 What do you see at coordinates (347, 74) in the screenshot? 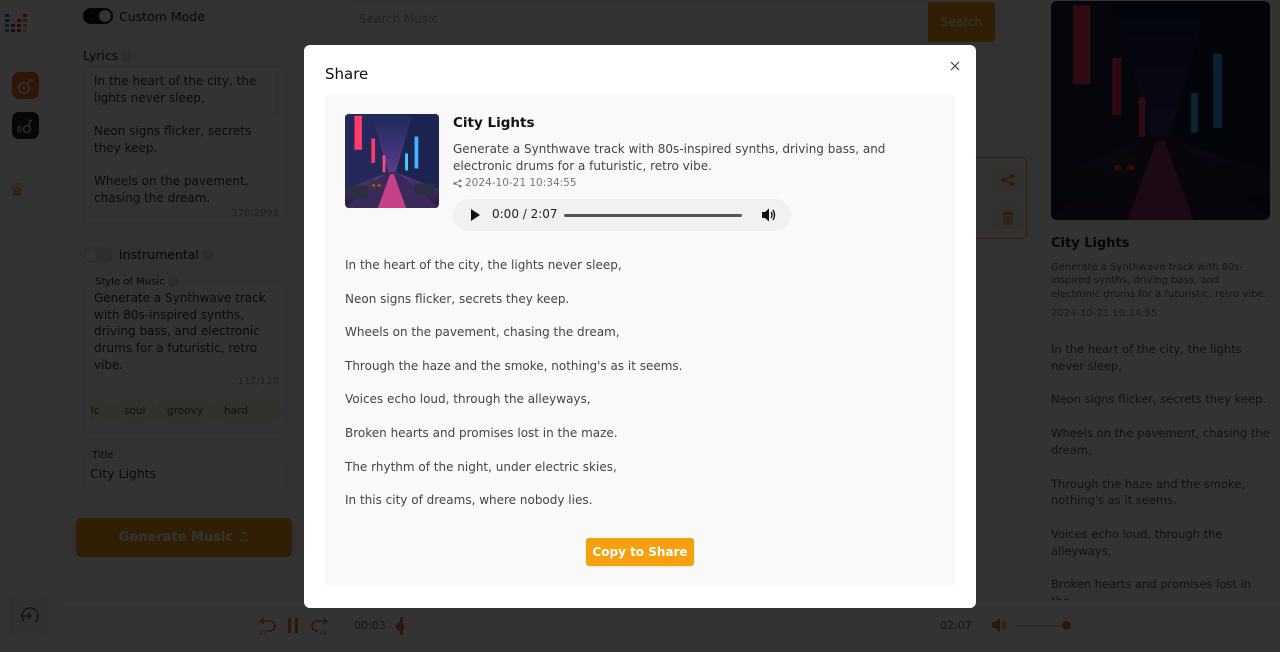
I see `modal-title: Share` at bounding box center [347, 74].